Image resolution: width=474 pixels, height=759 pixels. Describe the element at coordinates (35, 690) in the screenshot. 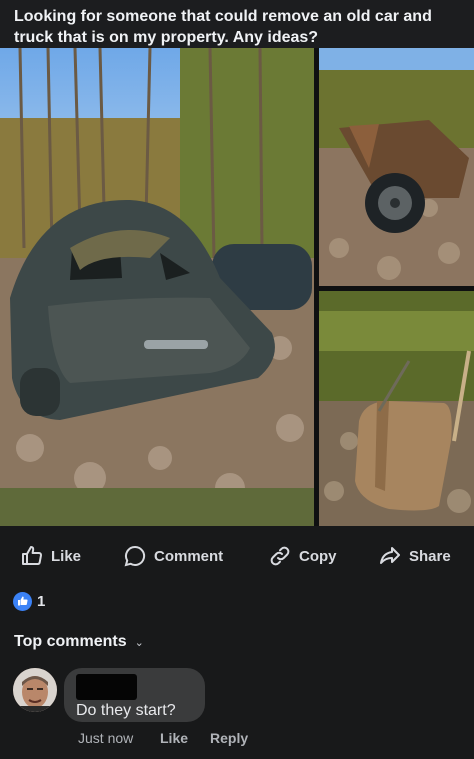

I see `avatar` at that location.